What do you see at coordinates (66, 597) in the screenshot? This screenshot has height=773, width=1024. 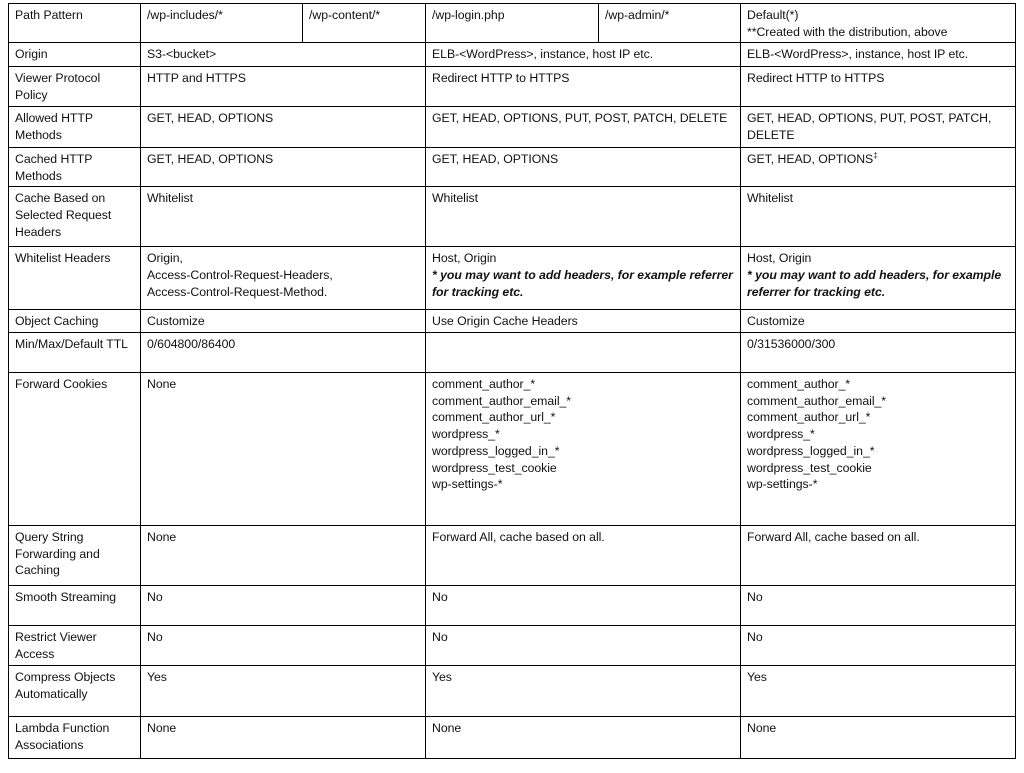 I see `row-label-text: Smooth Streaming` at bounding box center [66, 597].